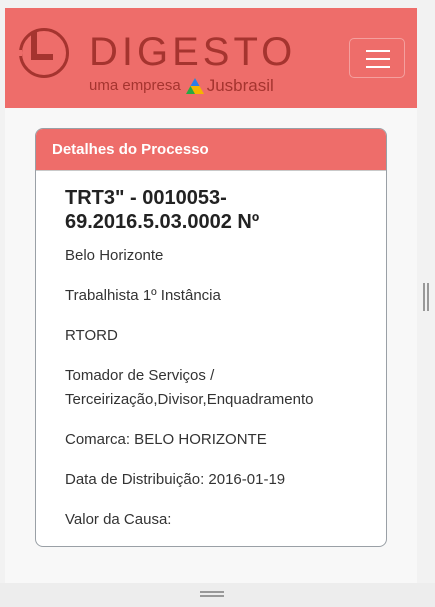  What do you see at coordinates (240, 85) in the screenshot?
I see `brand-subtitle-name: Jusbrasil` at bounding box center [240, 85].